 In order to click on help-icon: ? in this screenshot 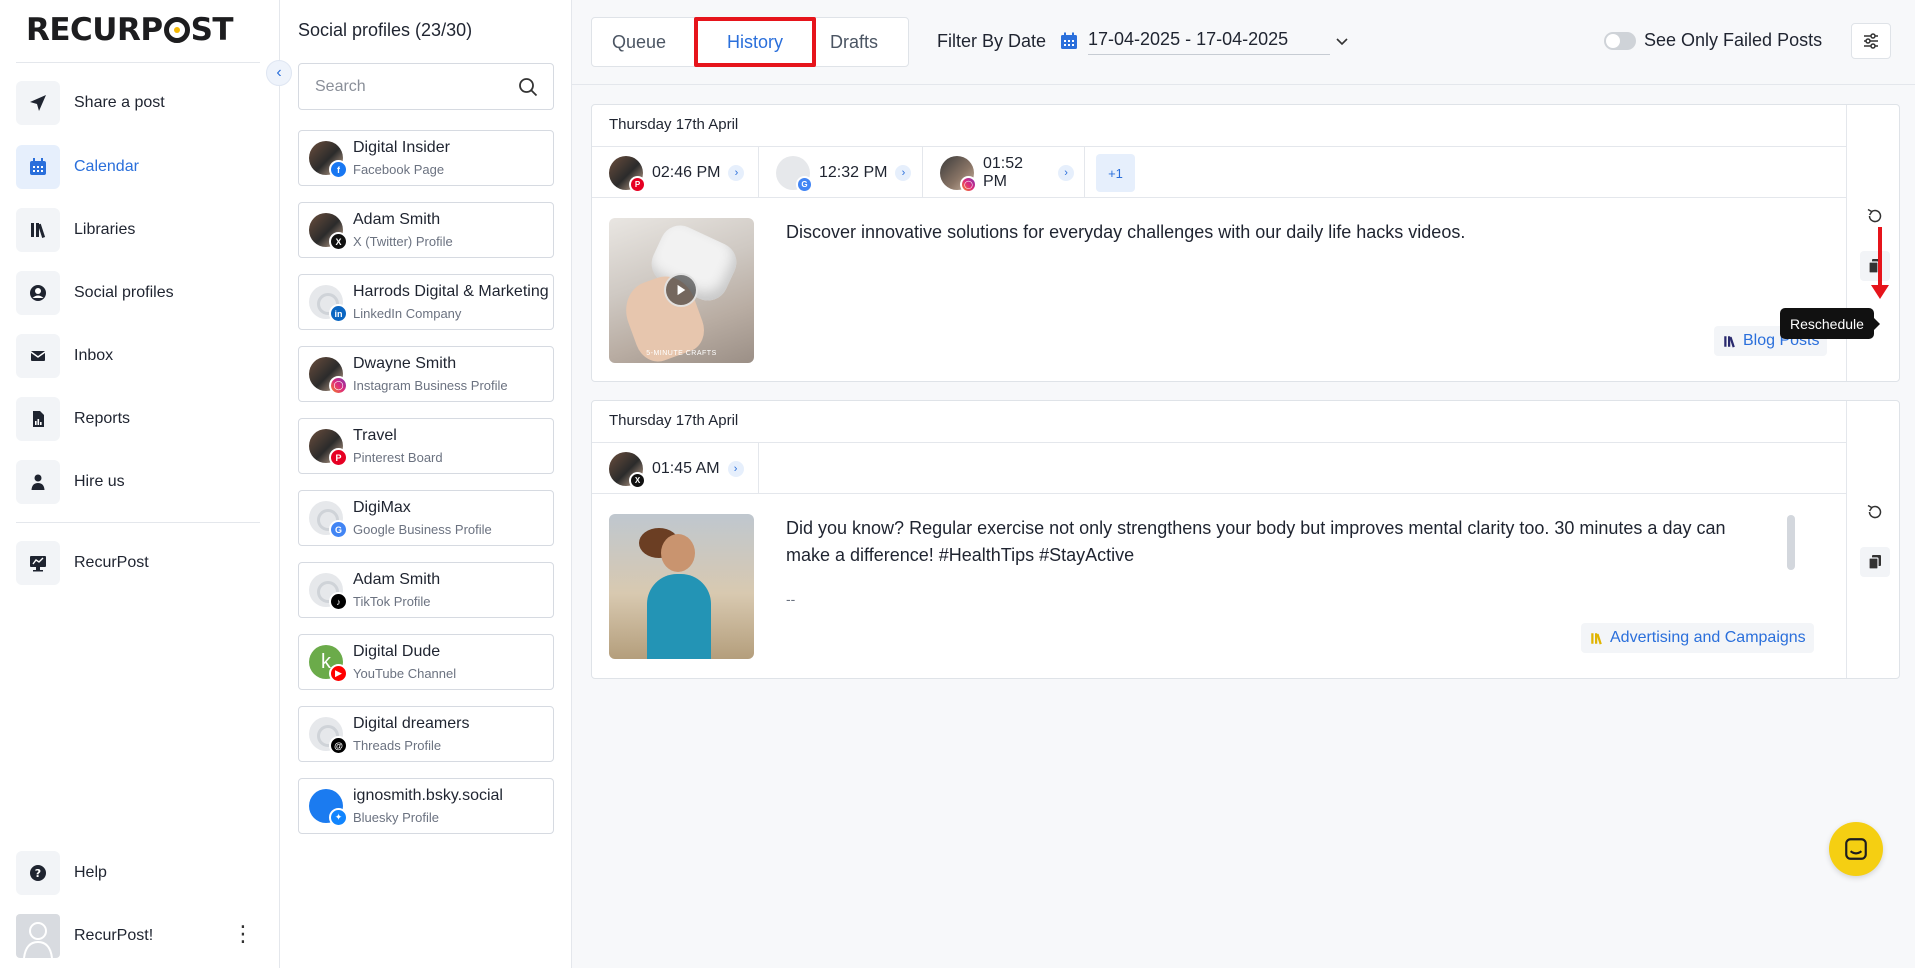, I will do `click(38, 873)`.